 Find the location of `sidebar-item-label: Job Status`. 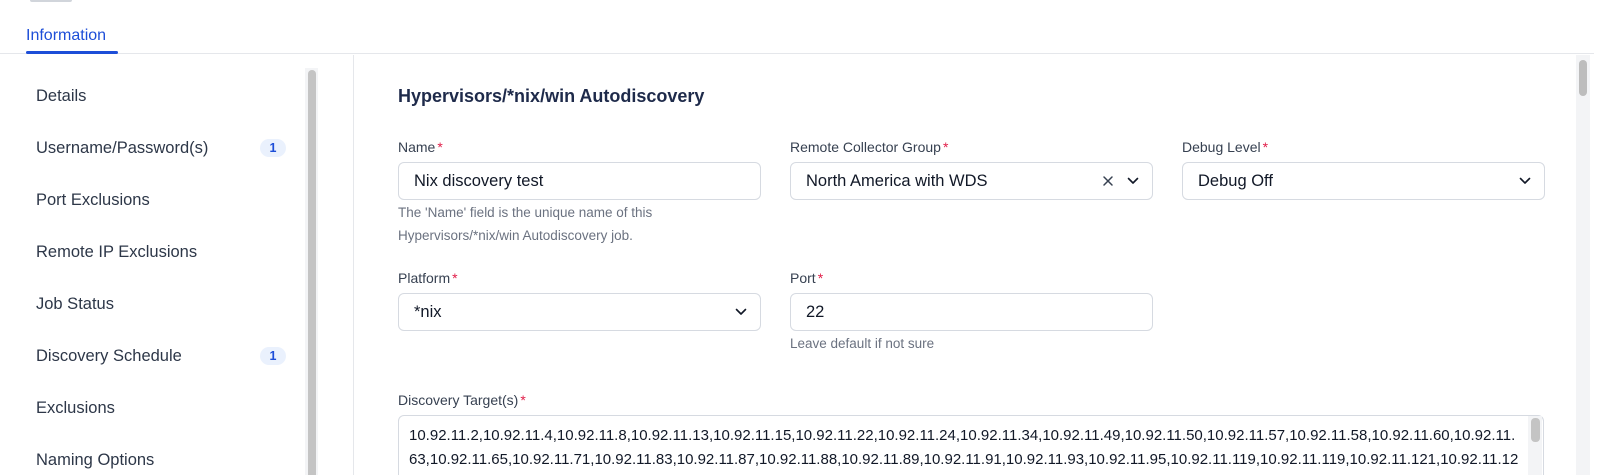

sidebar-item-label: Job Status is located at coordinates (75, 303).